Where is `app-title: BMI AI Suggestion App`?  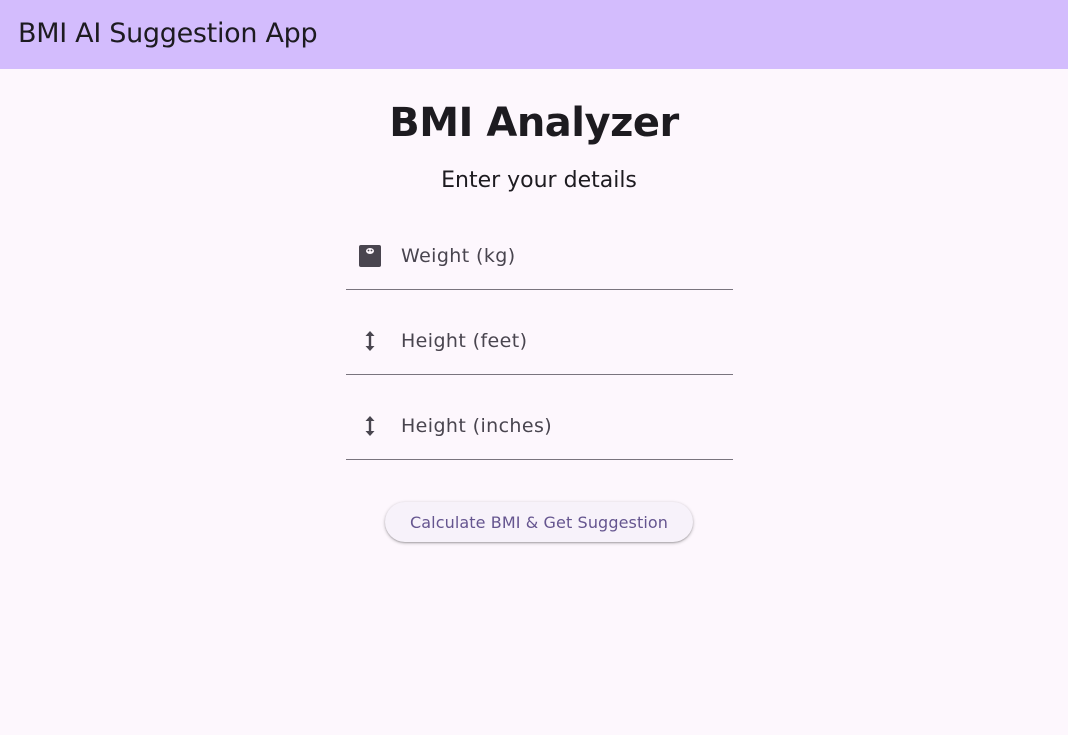 app-title: BMI AI Suggestion App is located at coordinates (168, 33).